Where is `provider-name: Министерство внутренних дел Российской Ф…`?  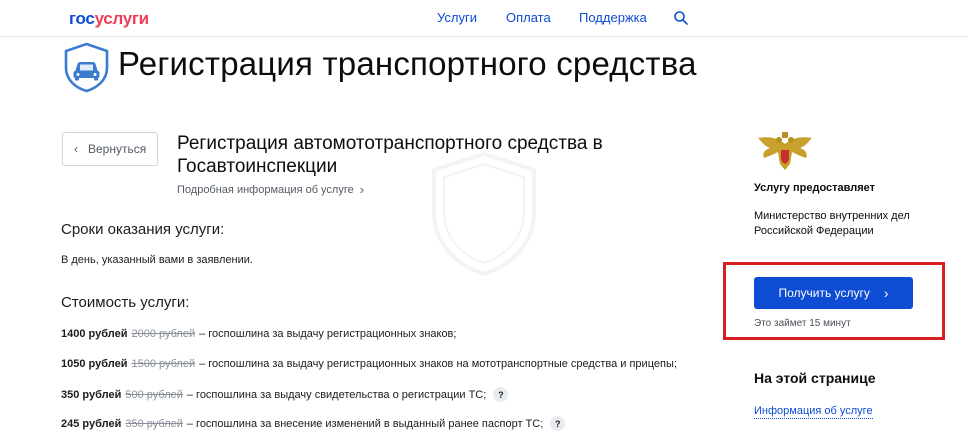
provider-name: Министерство внутренних дел Российской Ф… is located at coordinates (832, 223).